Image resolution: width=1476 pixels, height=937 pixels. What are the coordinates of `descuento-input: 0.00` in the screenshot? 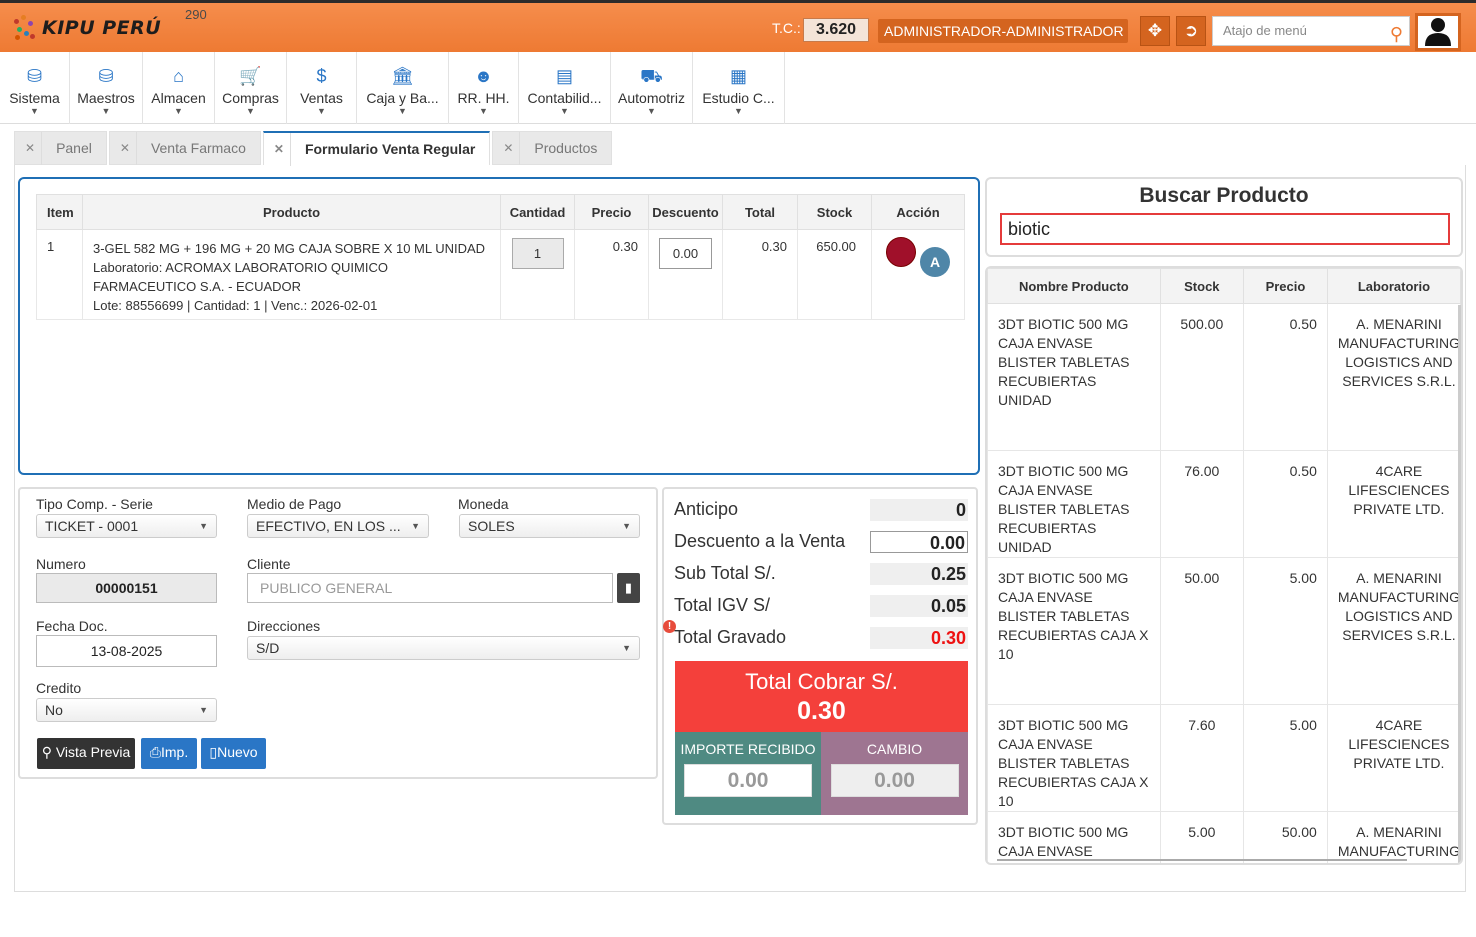 It's located at (919, 542).